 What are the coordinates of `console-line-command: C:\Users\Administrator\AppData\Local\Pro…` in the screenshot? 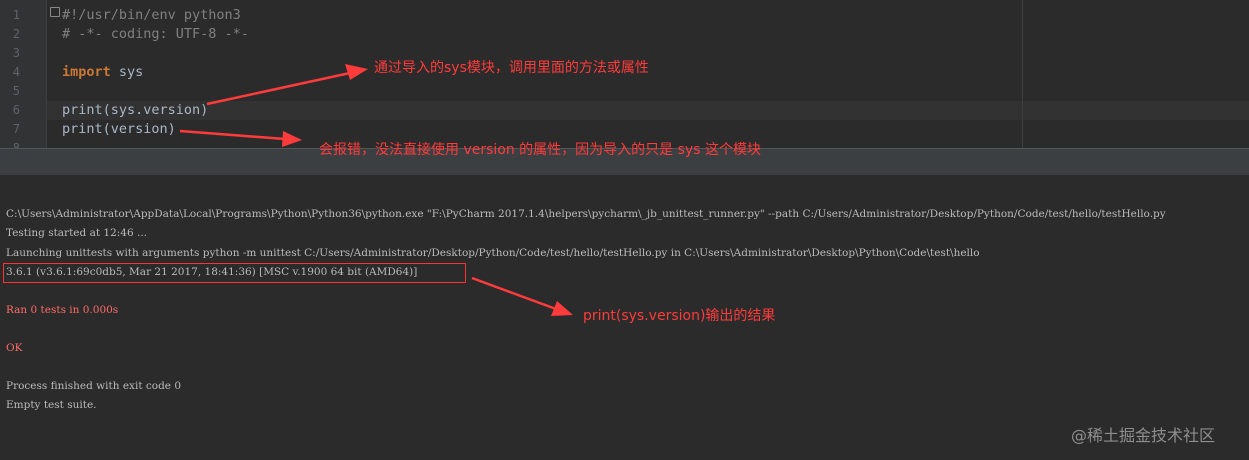 It's located at (586, 214).